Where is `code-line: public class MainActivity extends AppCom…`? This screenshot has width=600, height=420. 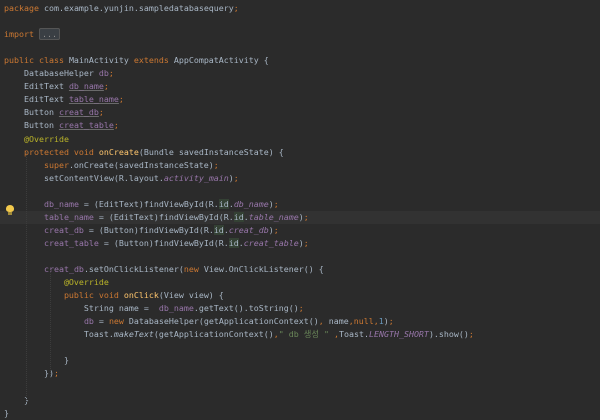 code-line: public class MainActivity extends AppCom… is located at coordinates (300, 60).